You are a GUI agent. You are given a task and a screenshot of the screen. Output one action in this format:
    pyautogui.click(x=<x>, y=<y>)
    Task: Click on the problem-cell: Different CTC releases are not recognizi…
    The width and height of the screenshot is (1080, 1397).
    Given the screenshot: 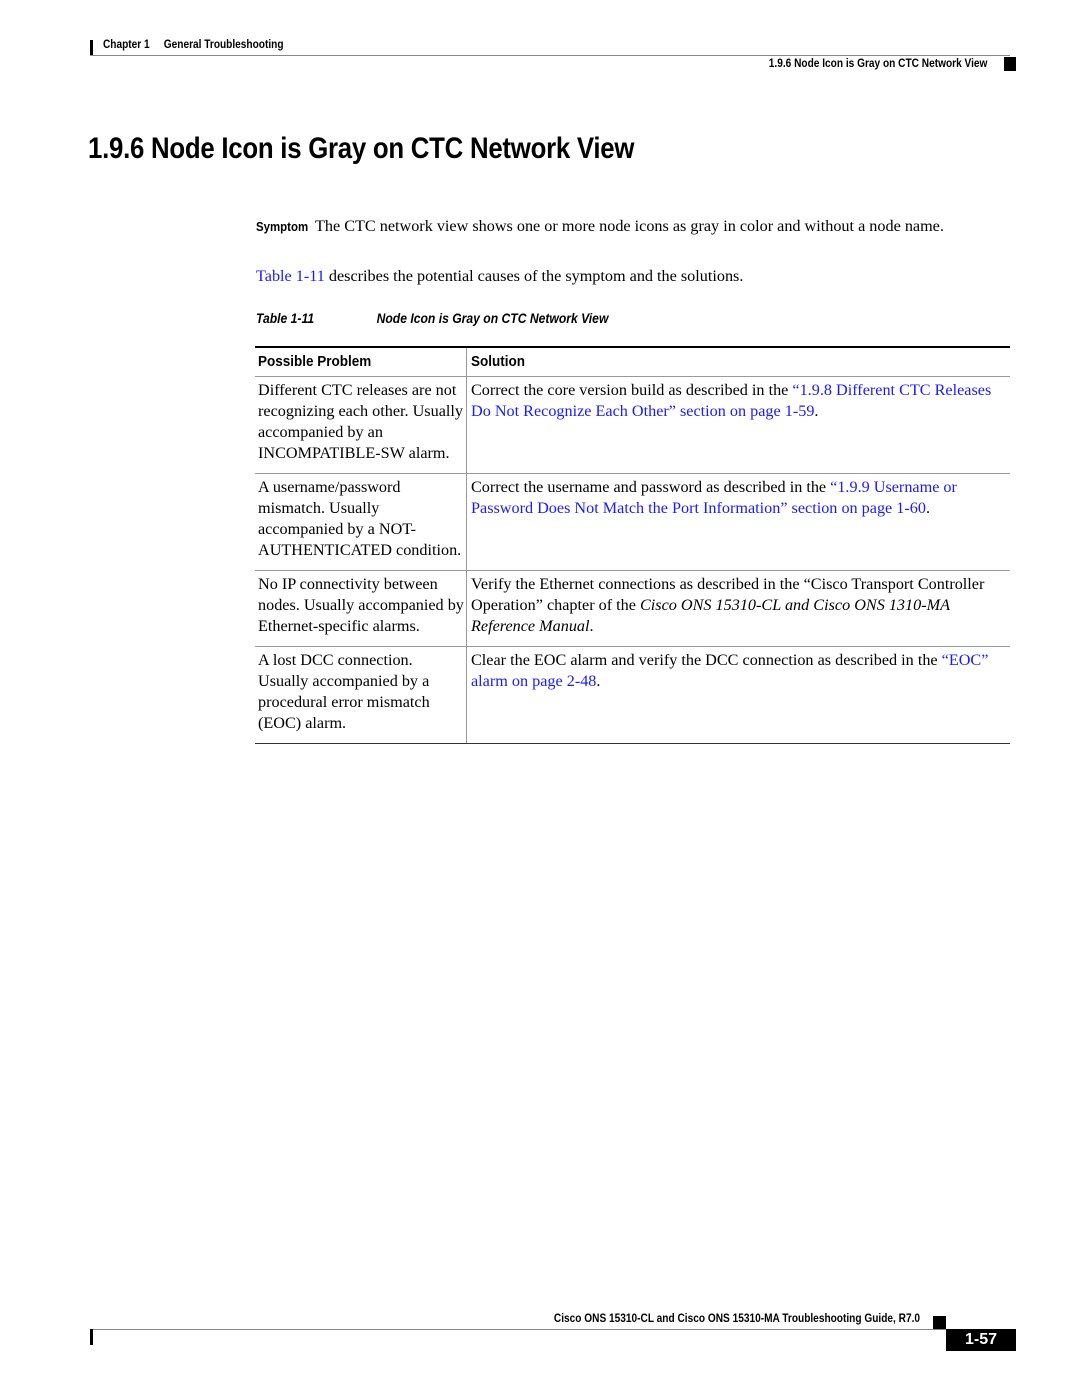 What is the action you would take?
    pyautogui.click(x=361, y=425)
    